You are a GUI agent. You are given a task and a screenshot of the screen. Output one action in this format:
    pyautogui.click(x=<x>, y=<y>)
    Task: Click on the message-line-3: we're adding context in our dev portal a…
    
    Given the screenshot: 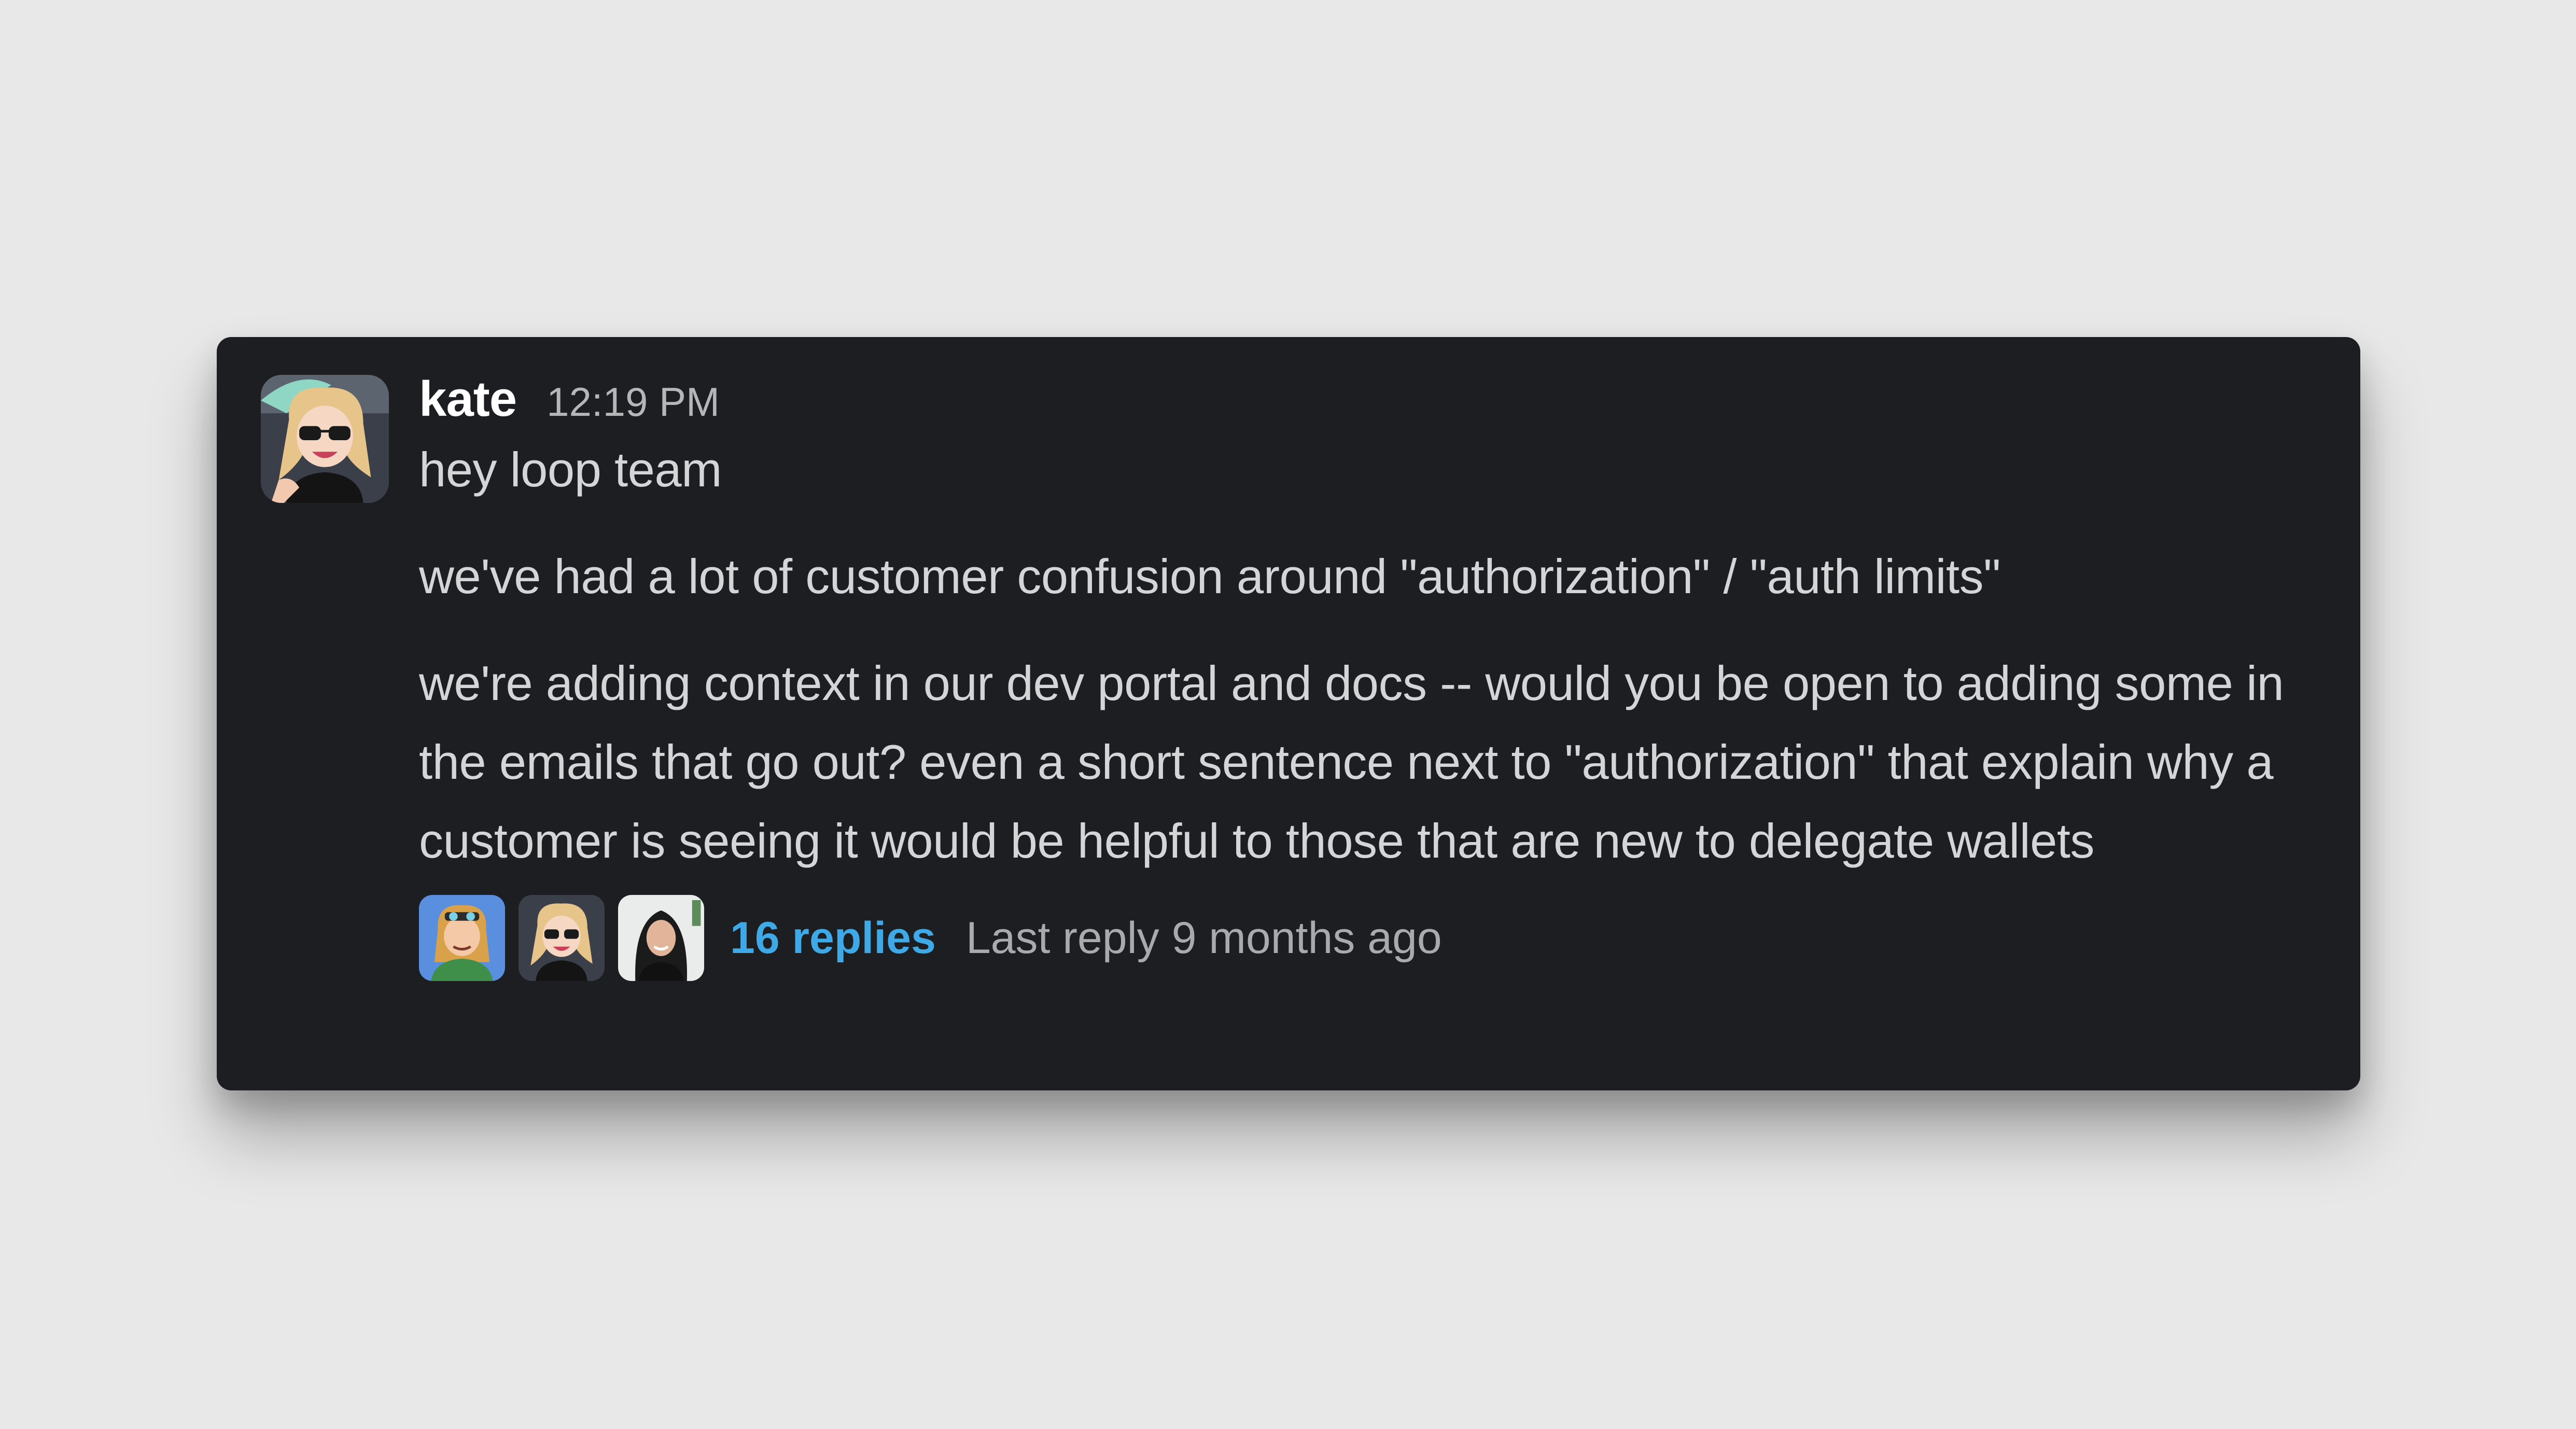 What is the action you would take?
    pyautogui.click(x=1351, y=762)
    